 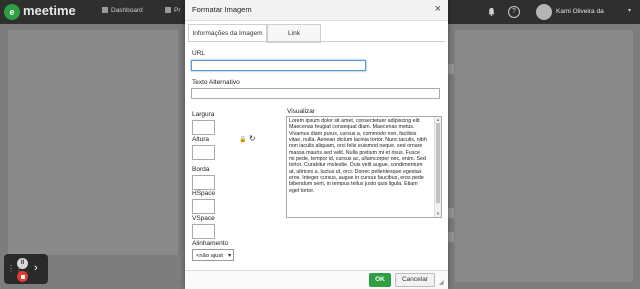 What do you see at coordinates (242, 139) in the screenshot?
I see `lock-icon: 🔒` at bounding box center [242, 139].